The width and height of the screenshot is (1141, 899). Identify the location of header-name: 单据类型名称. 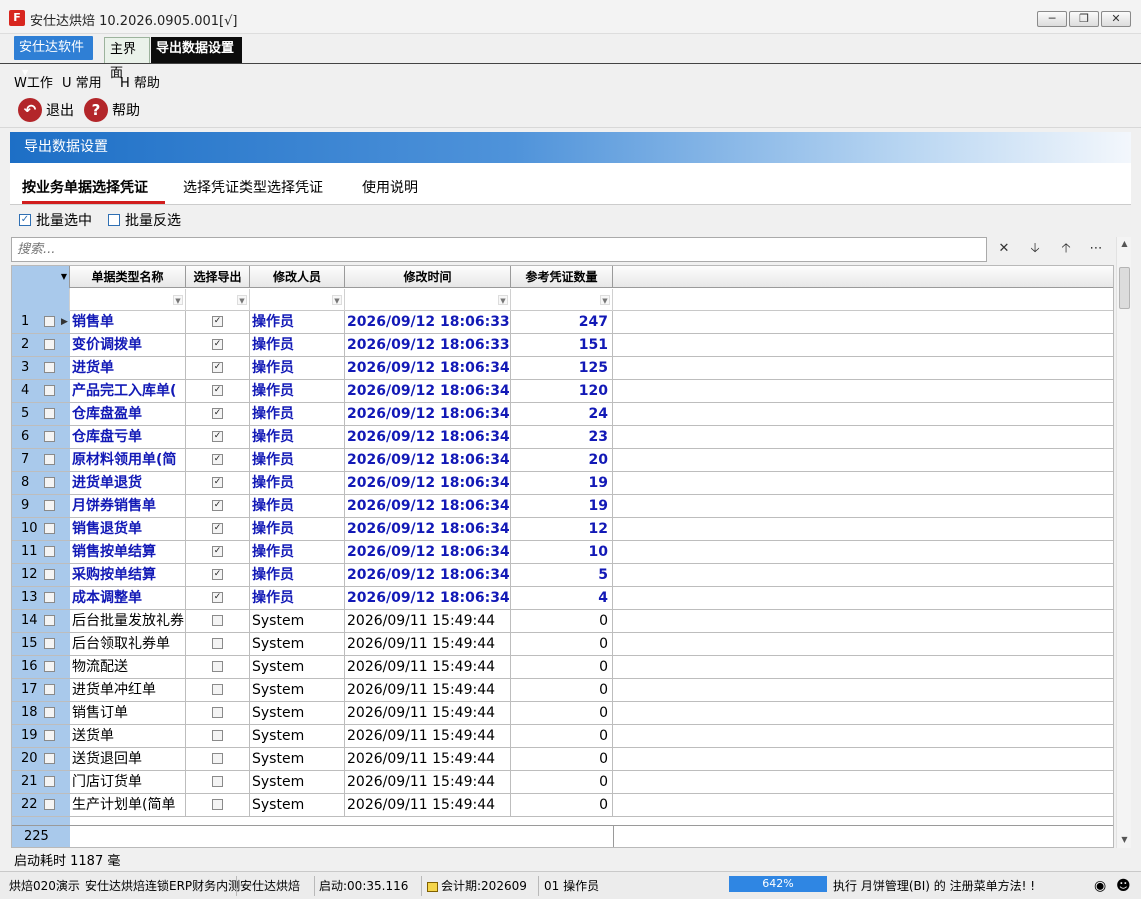
(128, 277).